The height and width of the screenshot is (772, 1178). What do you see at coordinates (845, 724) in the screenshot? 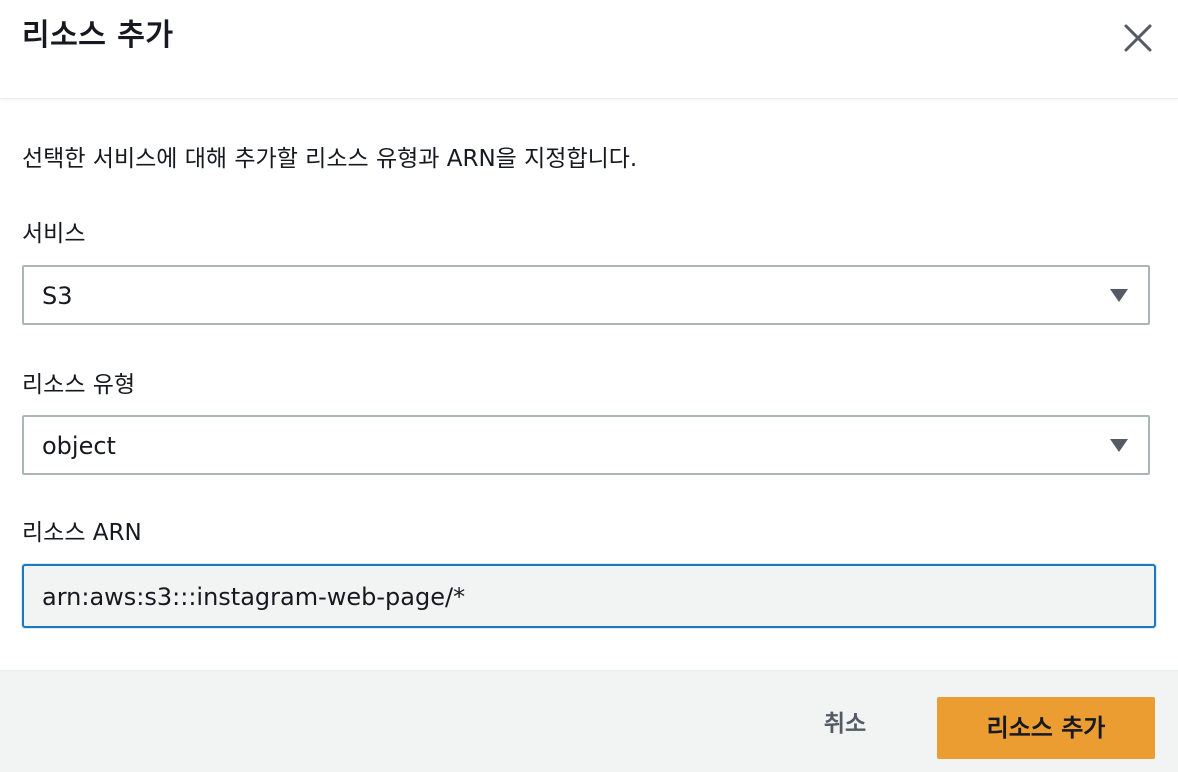
I see `cancel-button: 취소` at bounding box center [845, 724].